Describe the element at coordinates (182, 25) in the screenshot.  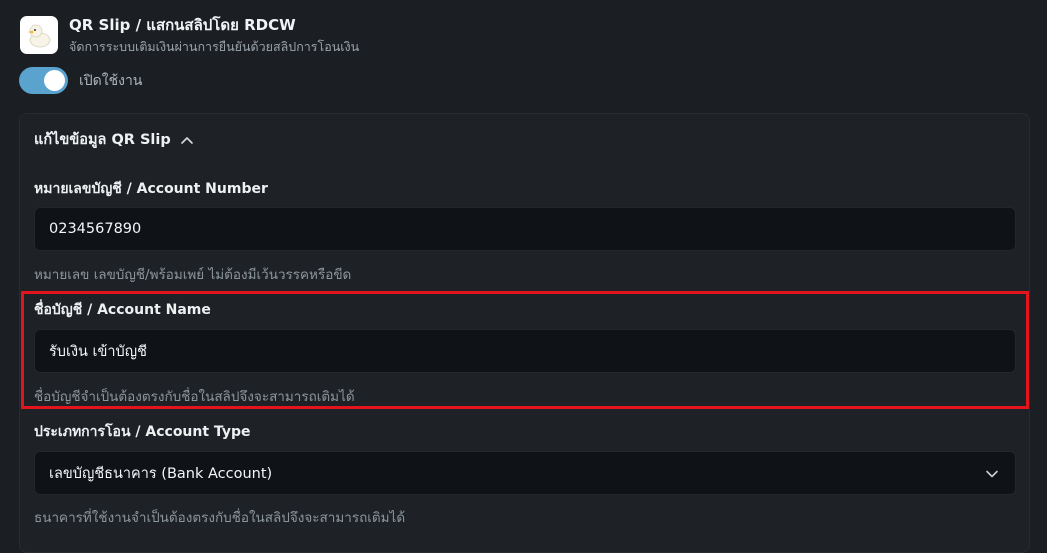
I see `app-title: QR Slip / แสกนสลิปโดย RDCW` at that location.